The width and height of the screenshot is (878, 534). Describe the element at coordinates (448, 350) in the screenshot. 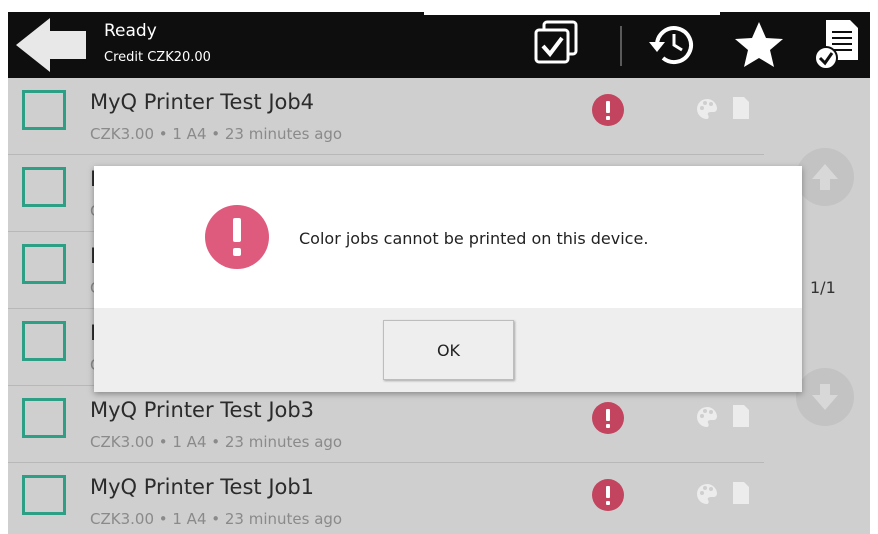

I see `ok-button: OK` at that location.